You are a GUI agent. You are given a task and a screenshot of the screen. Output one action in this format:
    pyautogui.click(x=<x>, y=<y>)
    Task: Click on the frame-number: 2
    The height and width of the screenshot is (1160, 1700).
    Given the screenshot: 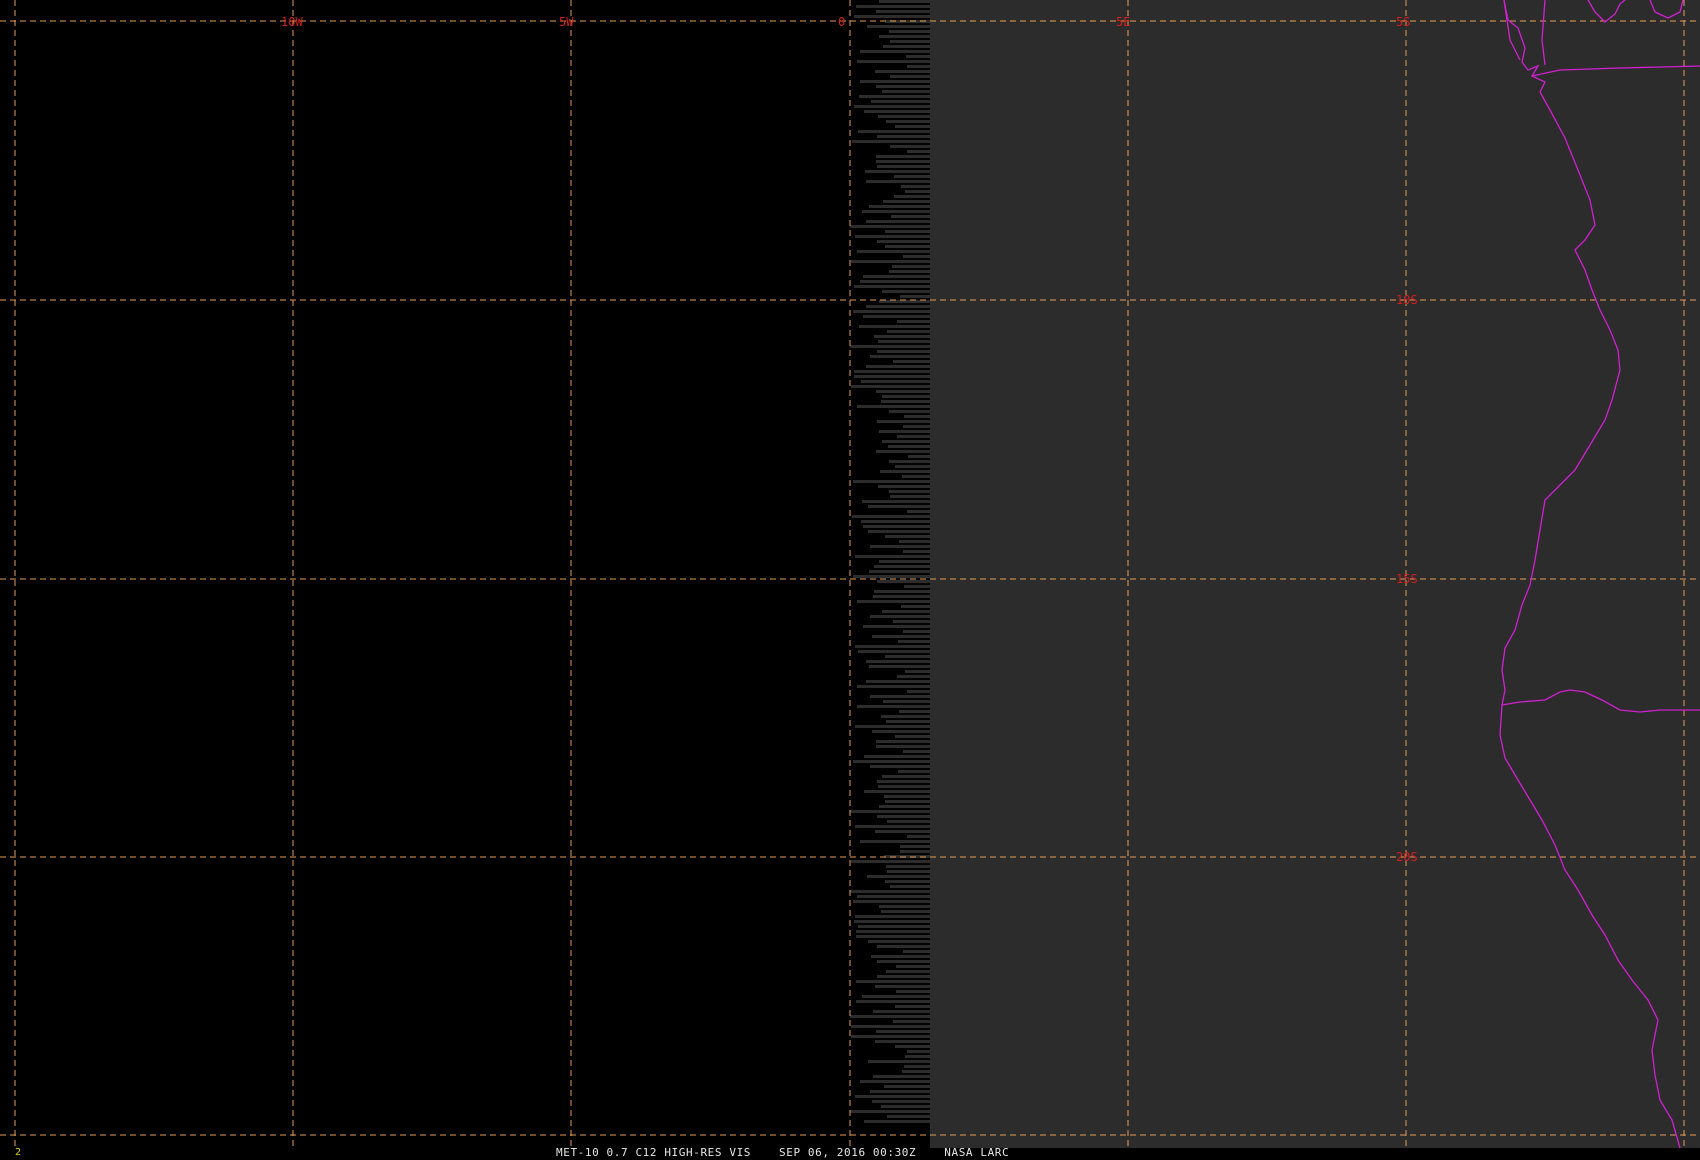 What is the action you would take?
    pyautogui.click(x=18, y=1152)
    